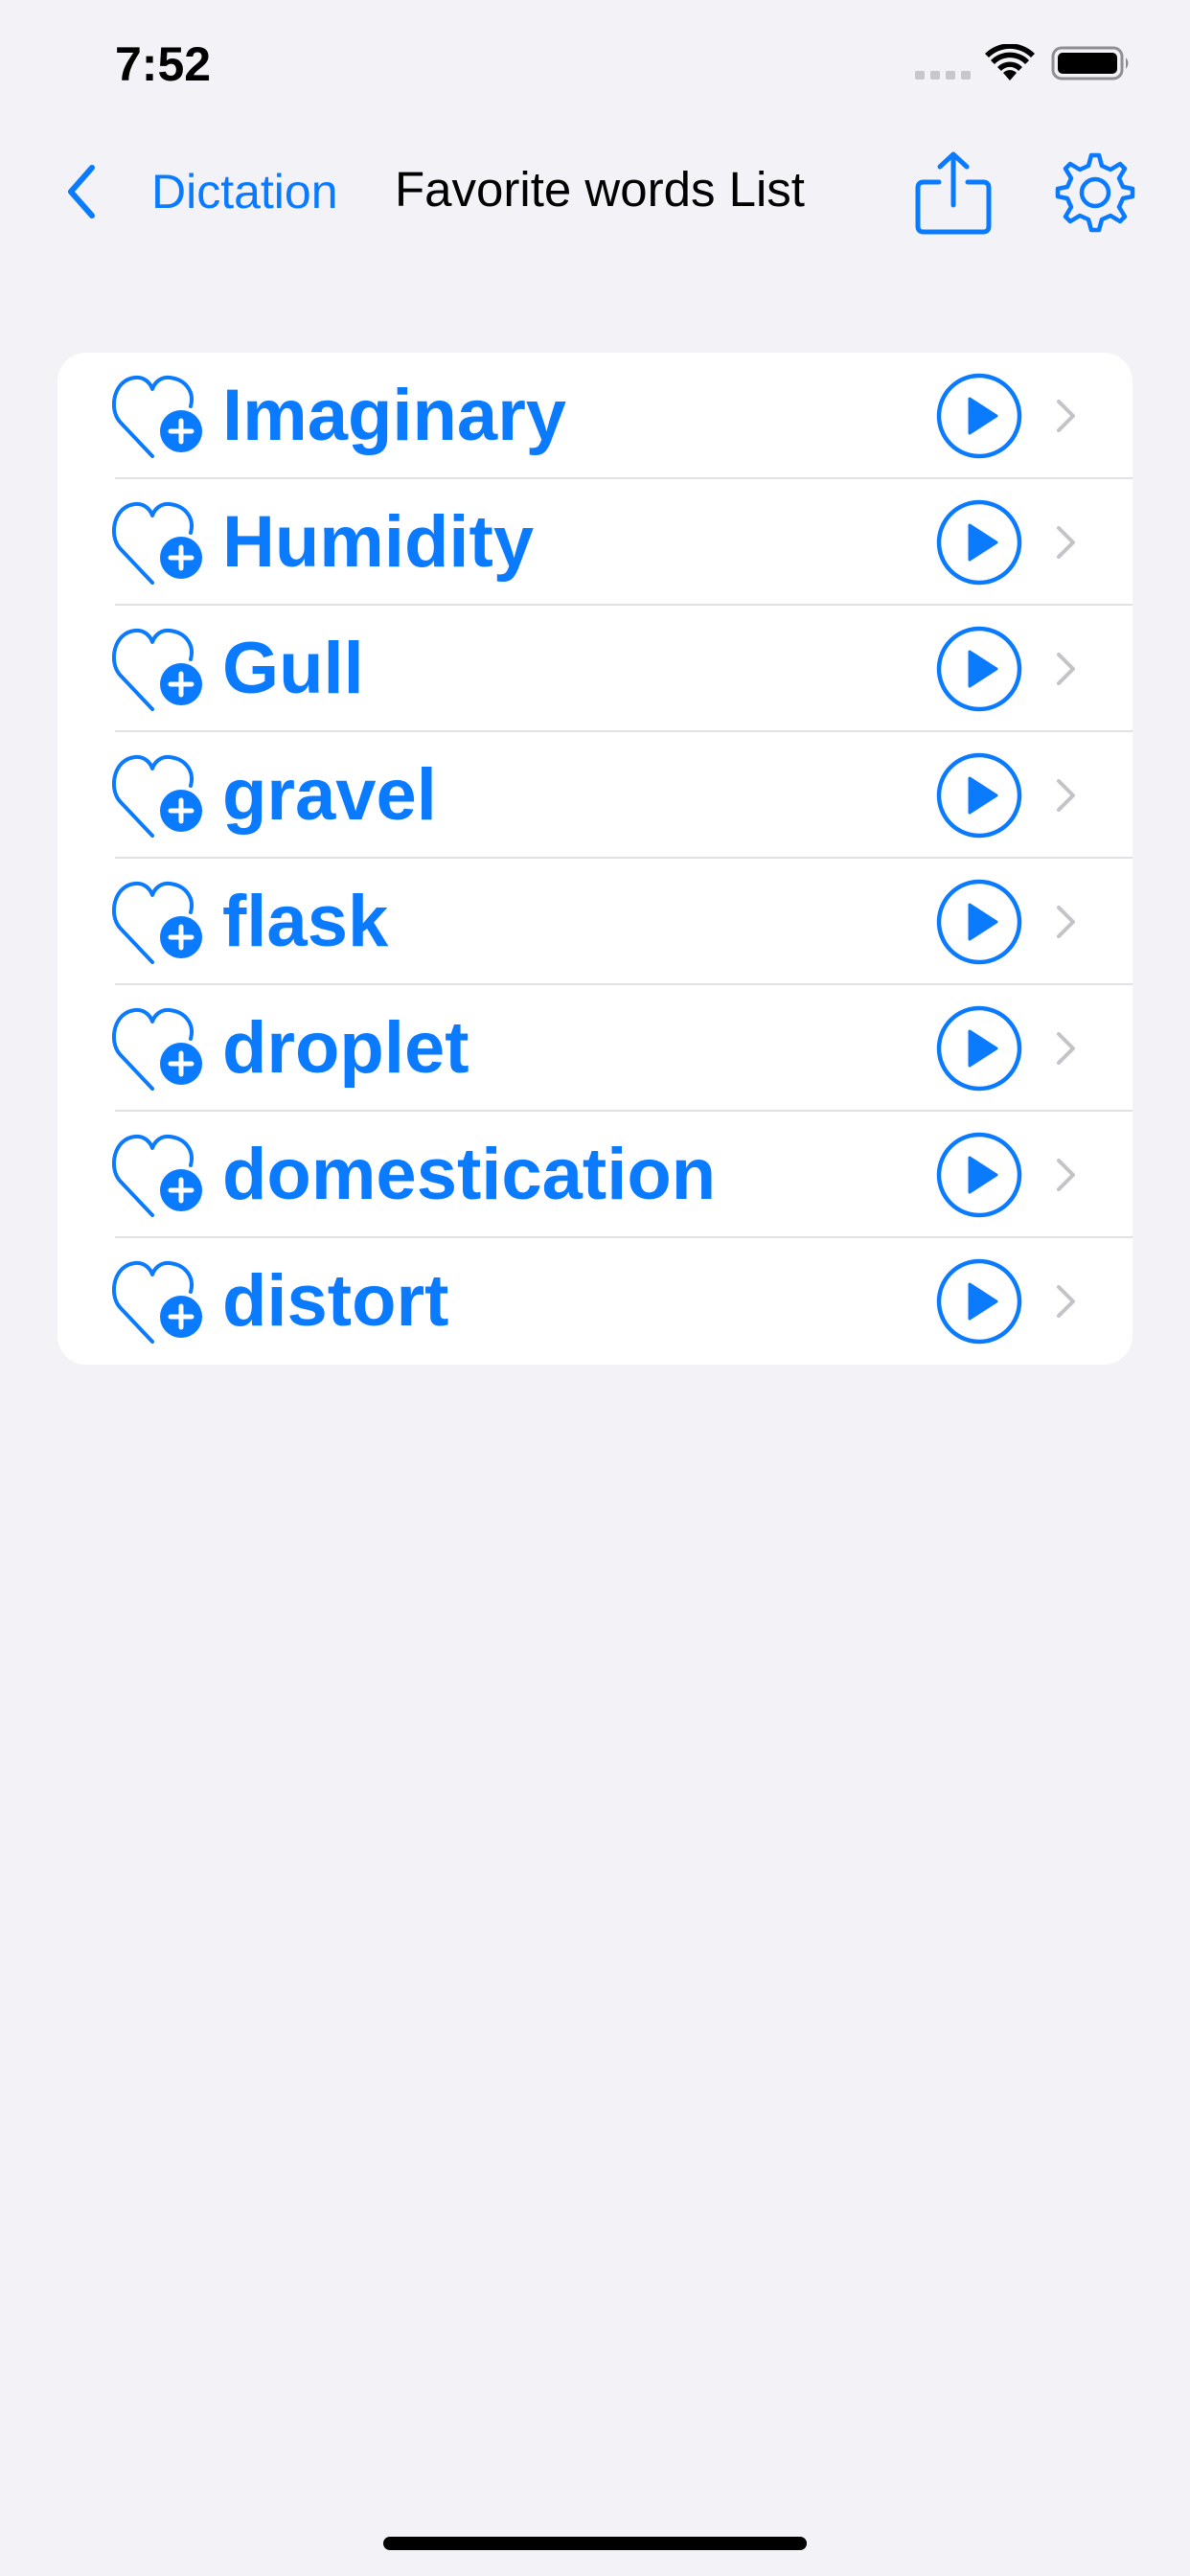  What do you see at coordinates (395, 415) in the screenshot?
I see `word-label: Imaginary` at bounding box center [395, 415].